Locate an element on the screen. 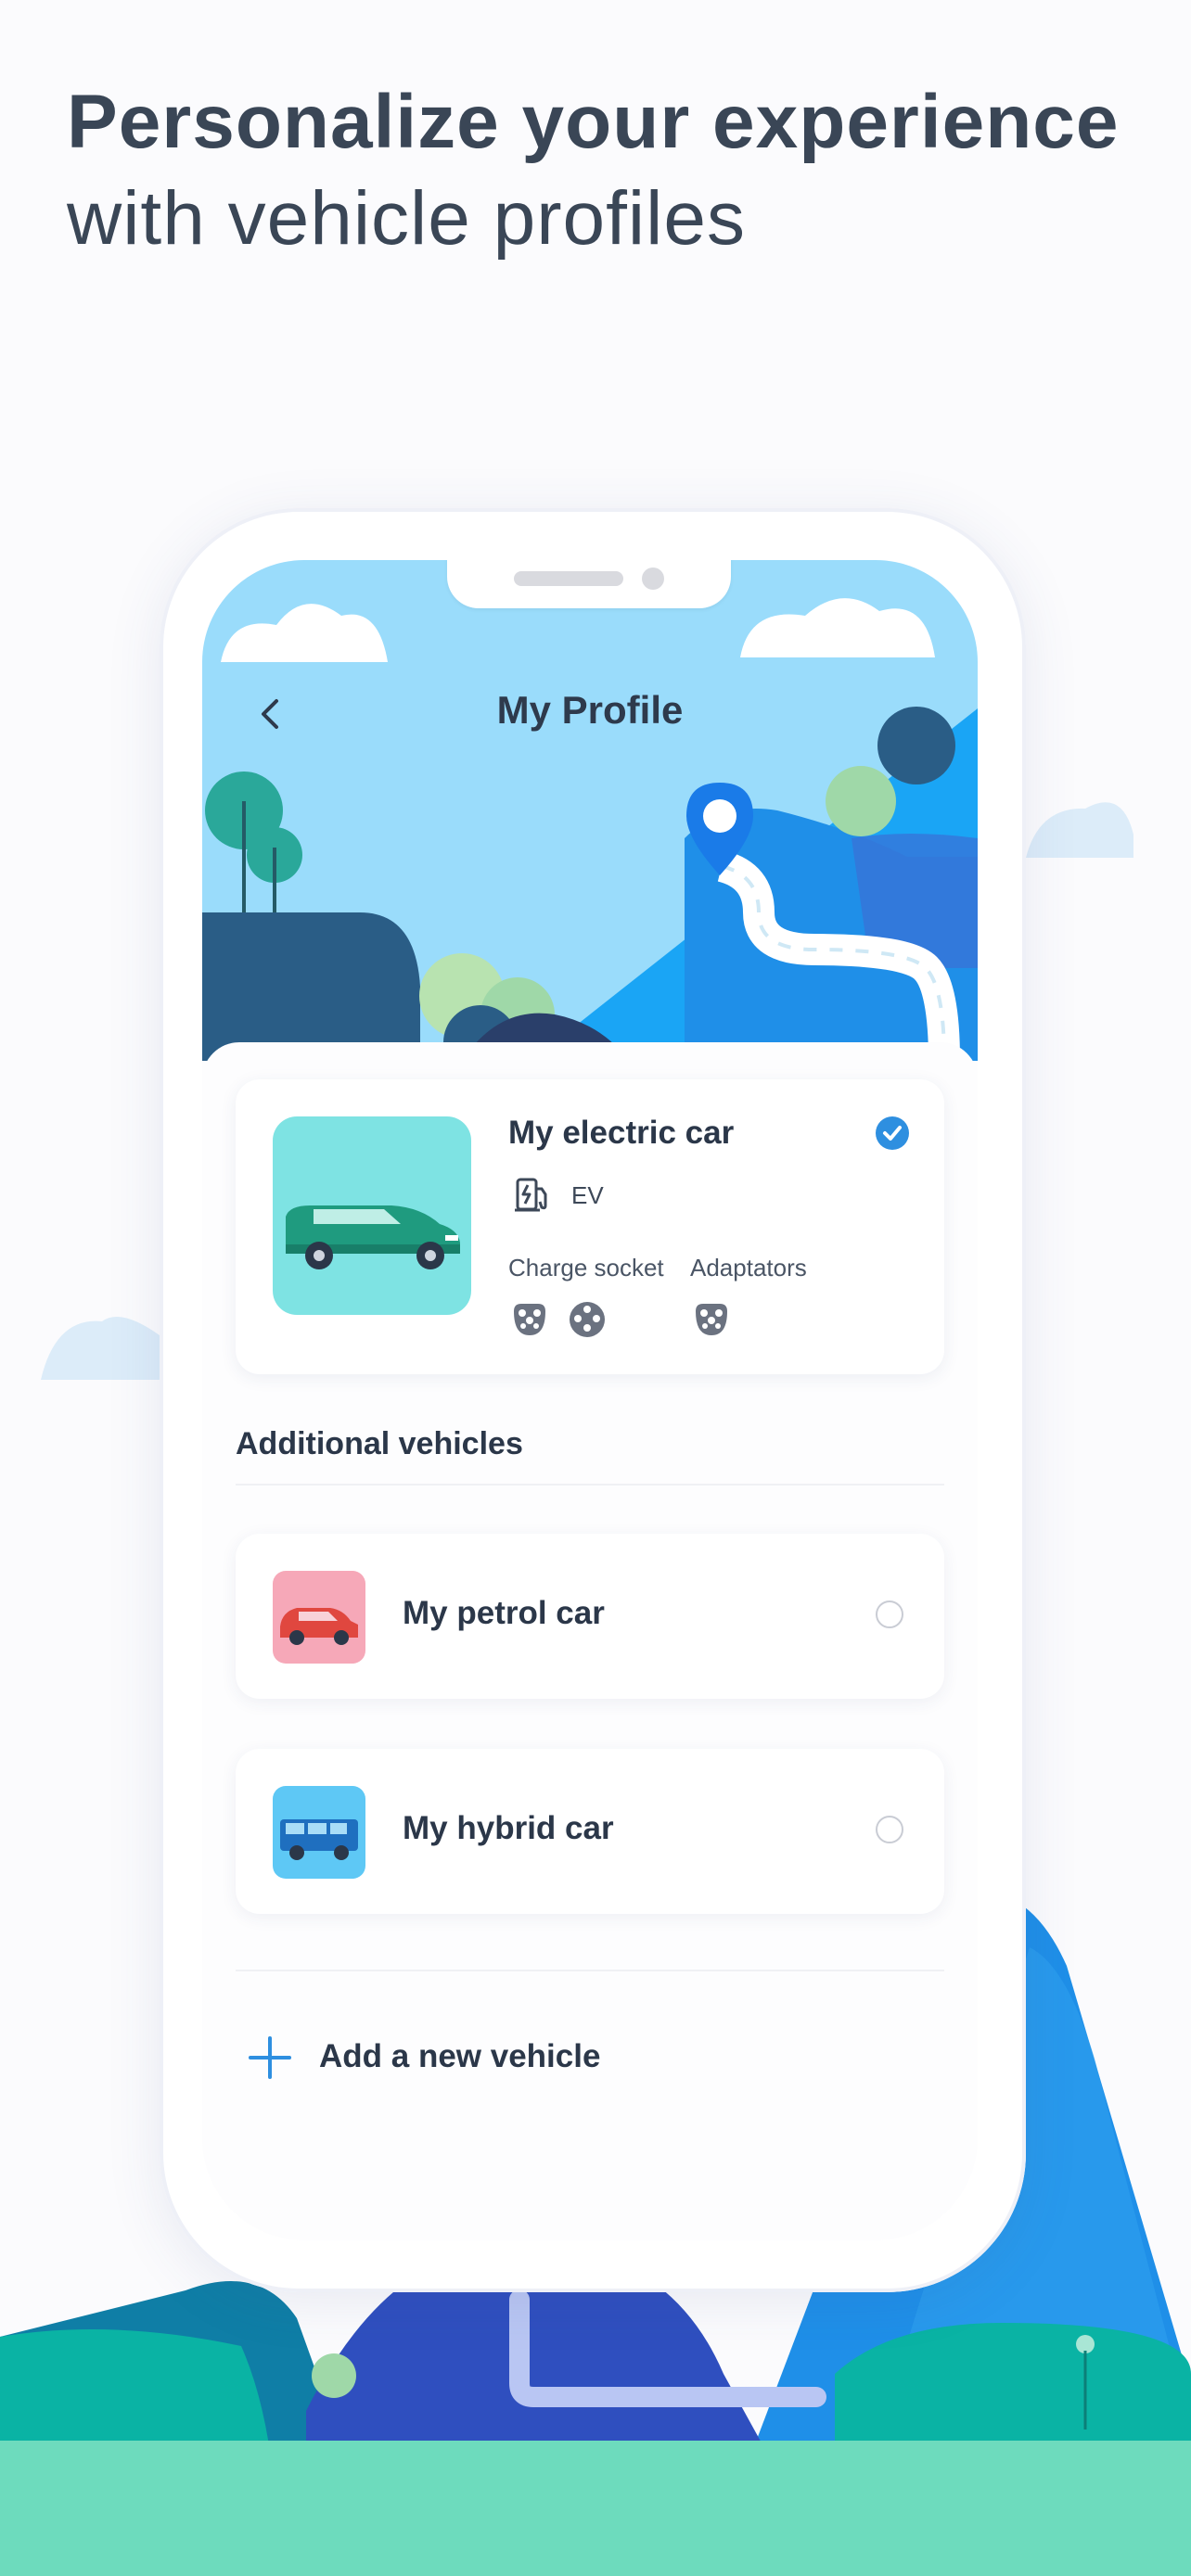 This screenshot has height=2576, width=1191. electric-car-icon is located at coordinates (373, 1237).